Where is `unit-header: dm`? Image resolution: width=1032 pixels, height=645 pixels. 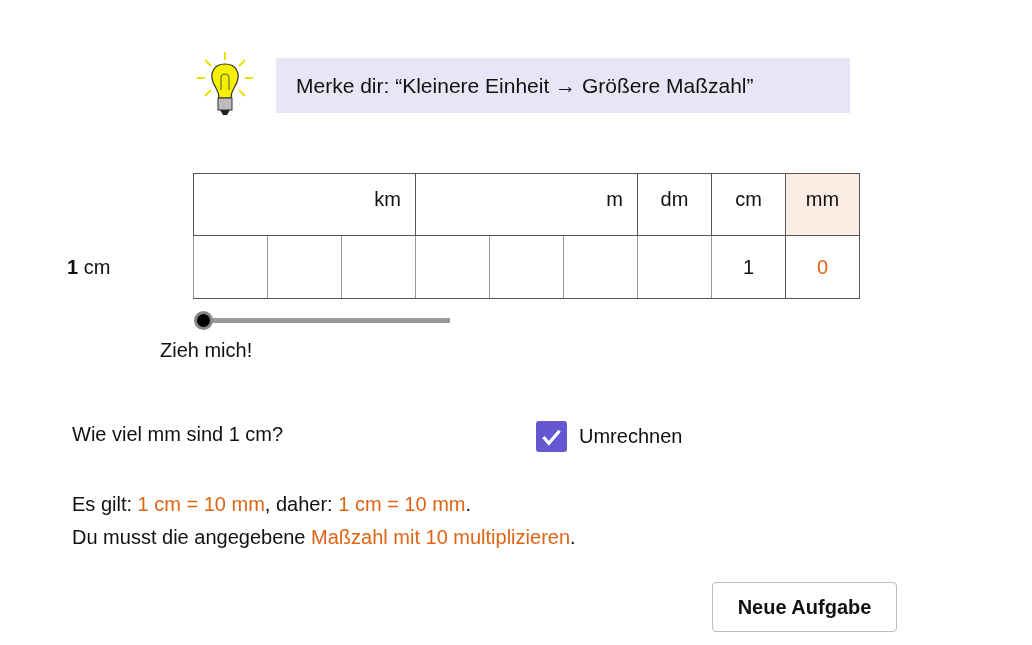
unit-header: dm is located at coordinates (674, 204).